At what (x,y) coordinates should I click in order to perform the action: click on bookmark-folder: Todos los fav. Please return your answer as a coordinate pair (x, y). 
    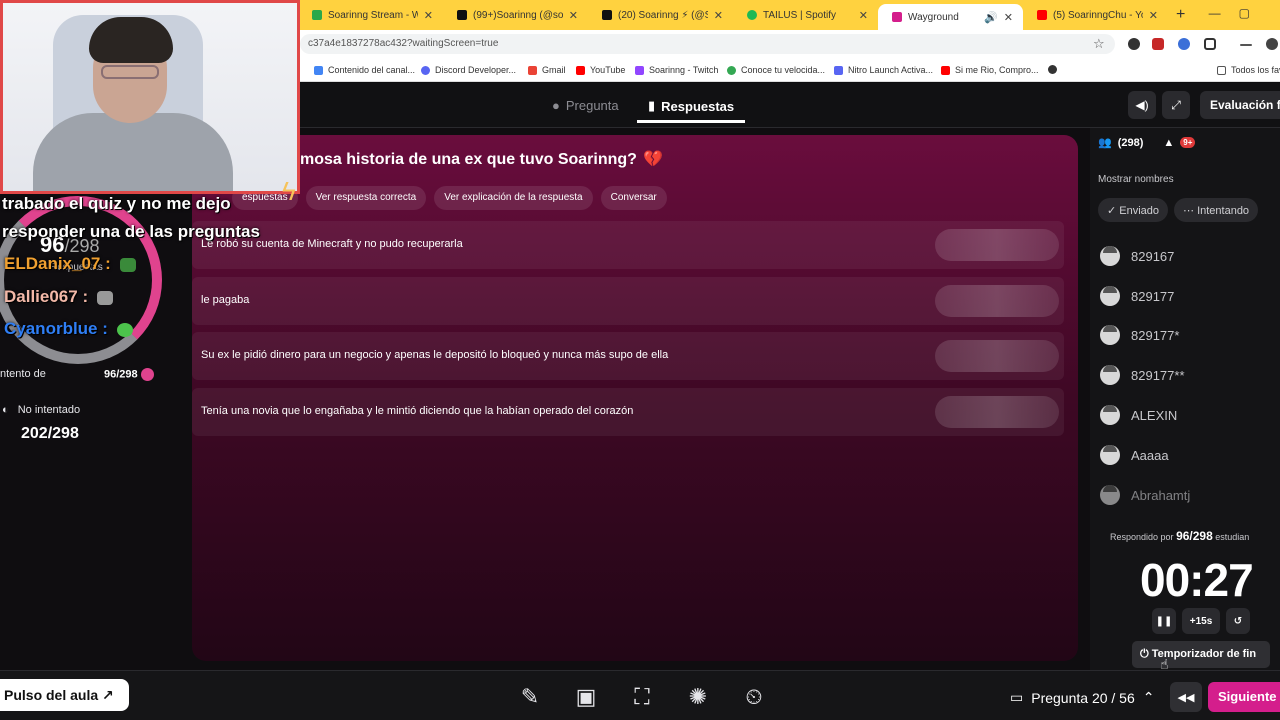
    Looking at the image, I should click on (1248, 70).